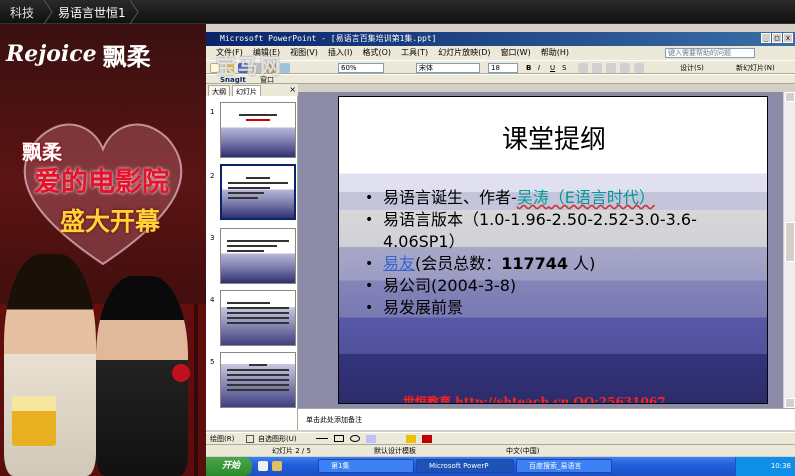  I want to click on design-button: 设计(S), so click(692, 68).